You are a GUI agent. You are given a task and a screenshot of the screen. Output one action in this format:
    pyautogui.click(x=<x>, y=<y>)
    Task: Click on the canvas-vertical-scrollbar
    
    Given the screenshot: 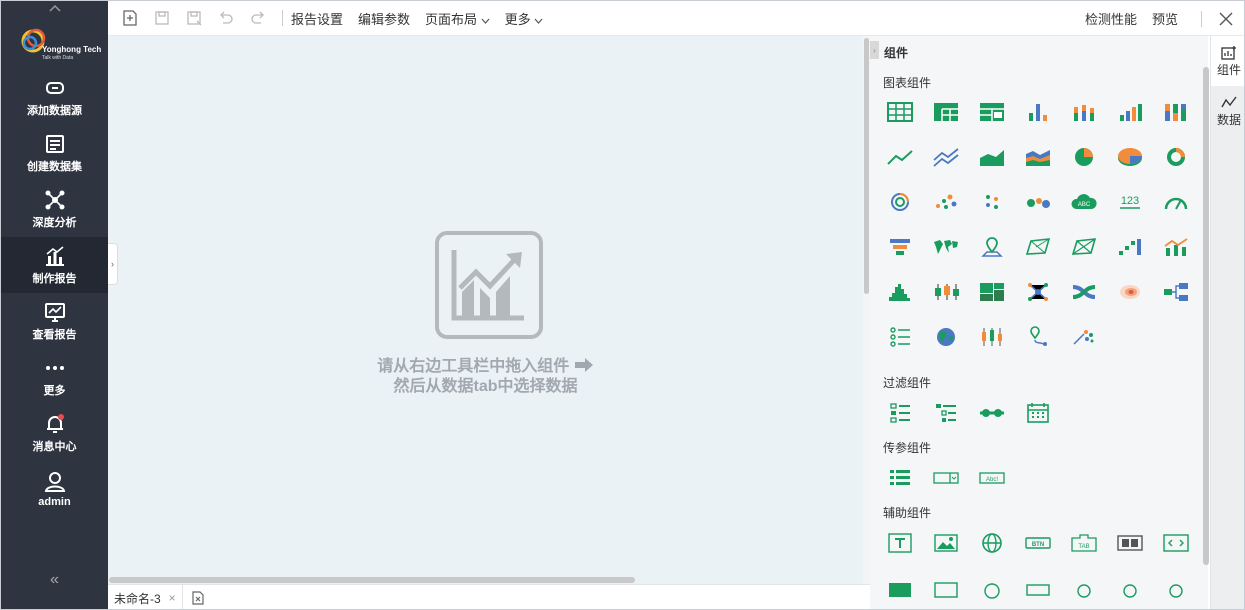 What is the action you would take?
    pyautogui.click(x=866, y=310)
    